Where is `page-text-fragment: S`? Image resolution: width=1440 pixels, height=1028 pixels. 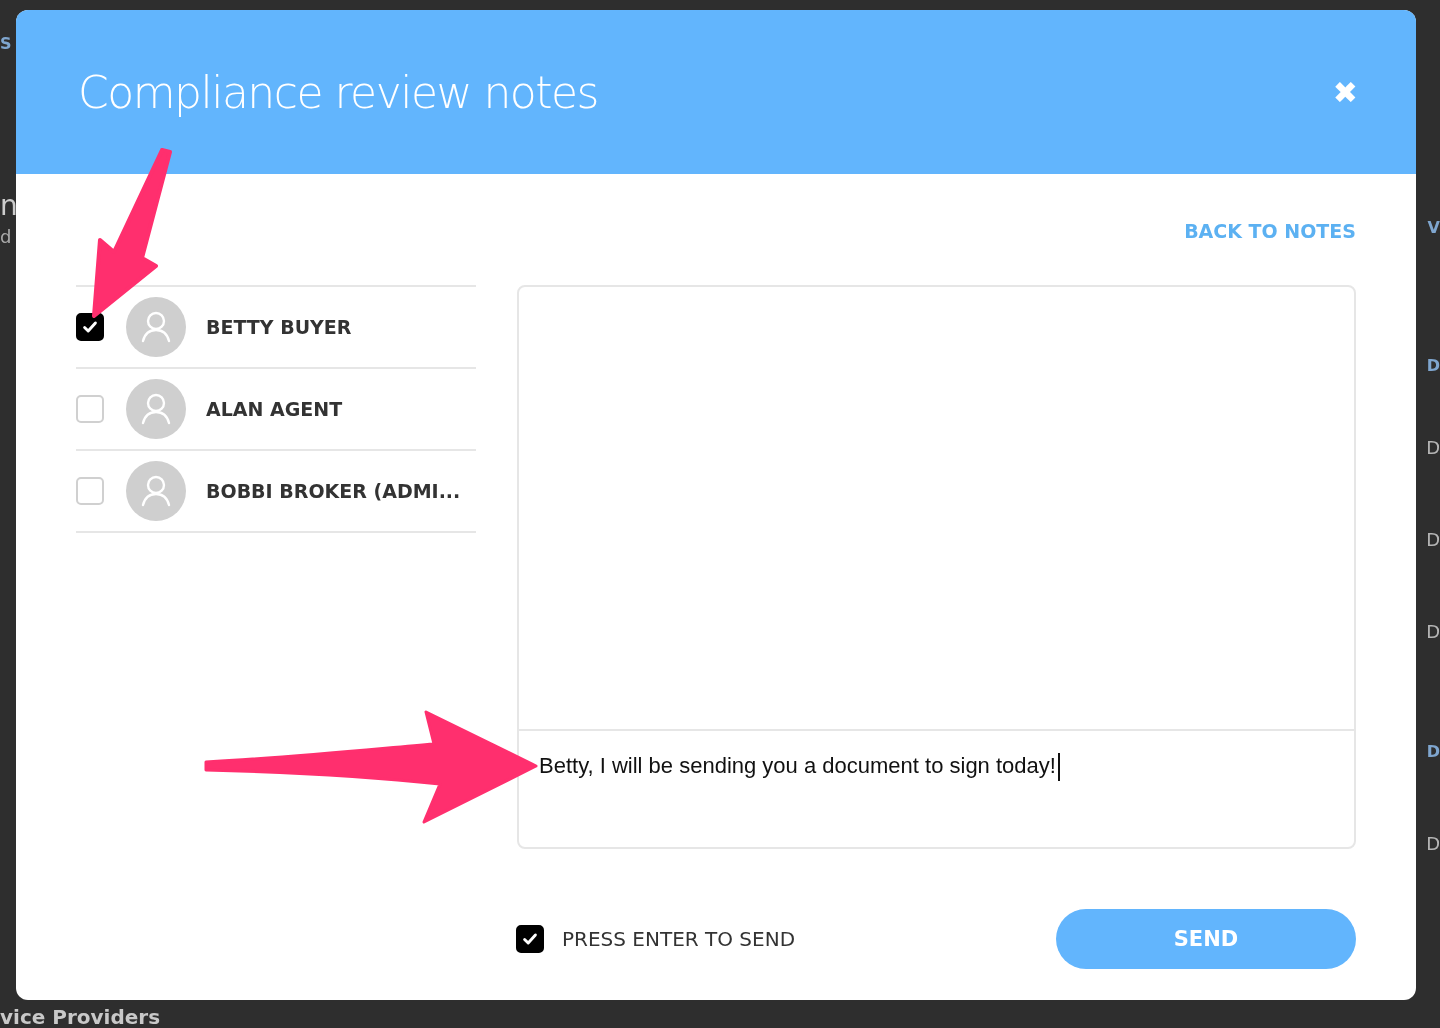 page-text-fragment: S is located at coordinates (6, 43).